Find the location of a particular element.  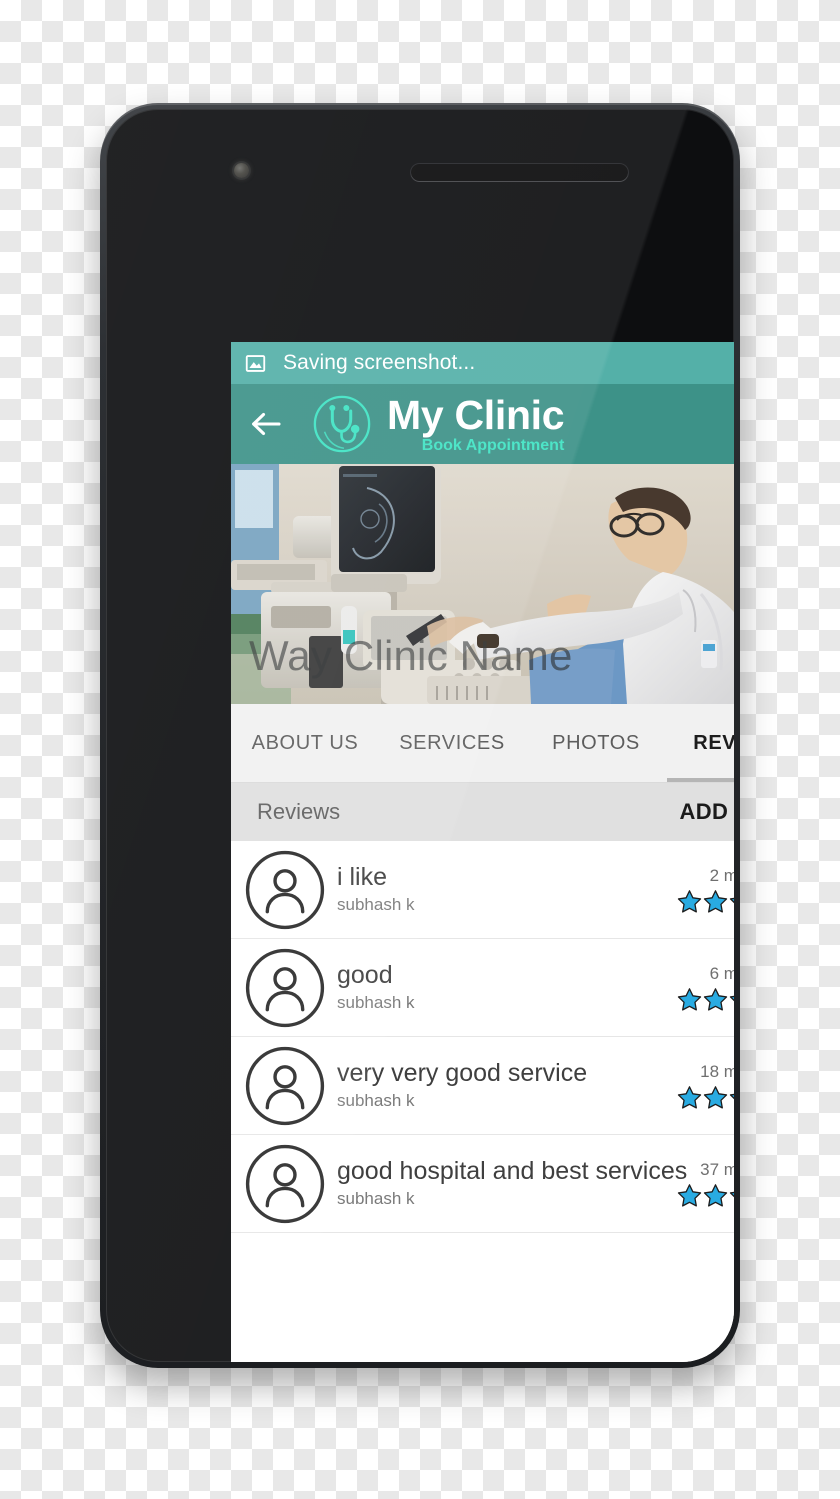

back-arrow-icon is located at coordinates (266, 424).